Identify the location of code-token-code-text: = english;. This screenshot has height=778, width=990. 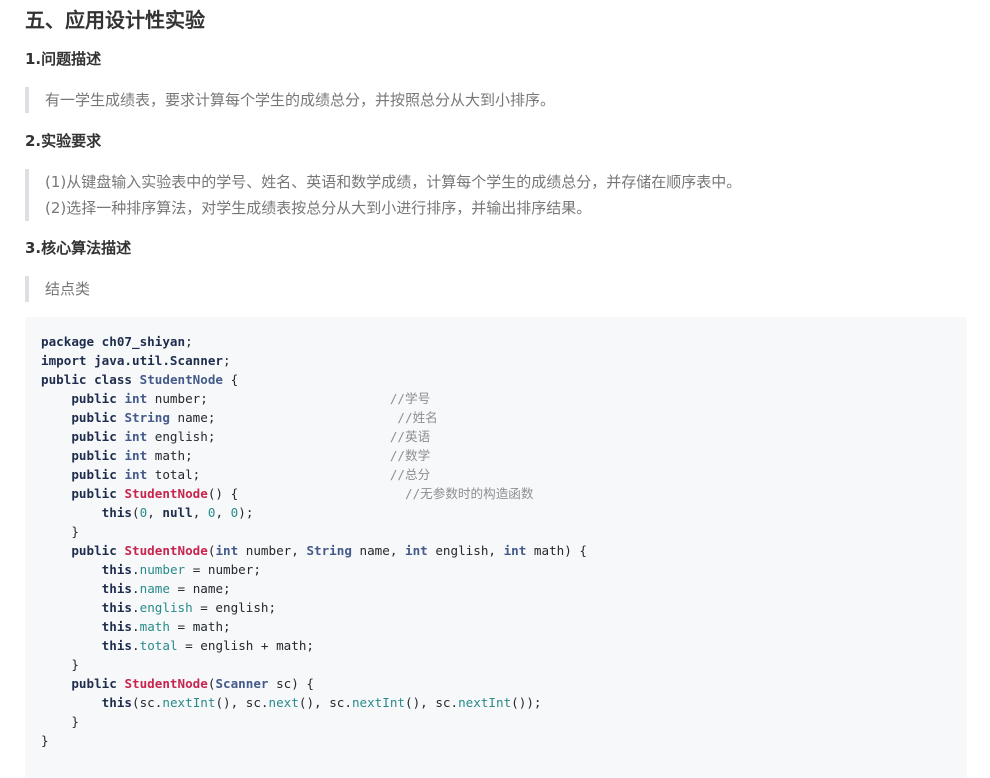
(234, 607).